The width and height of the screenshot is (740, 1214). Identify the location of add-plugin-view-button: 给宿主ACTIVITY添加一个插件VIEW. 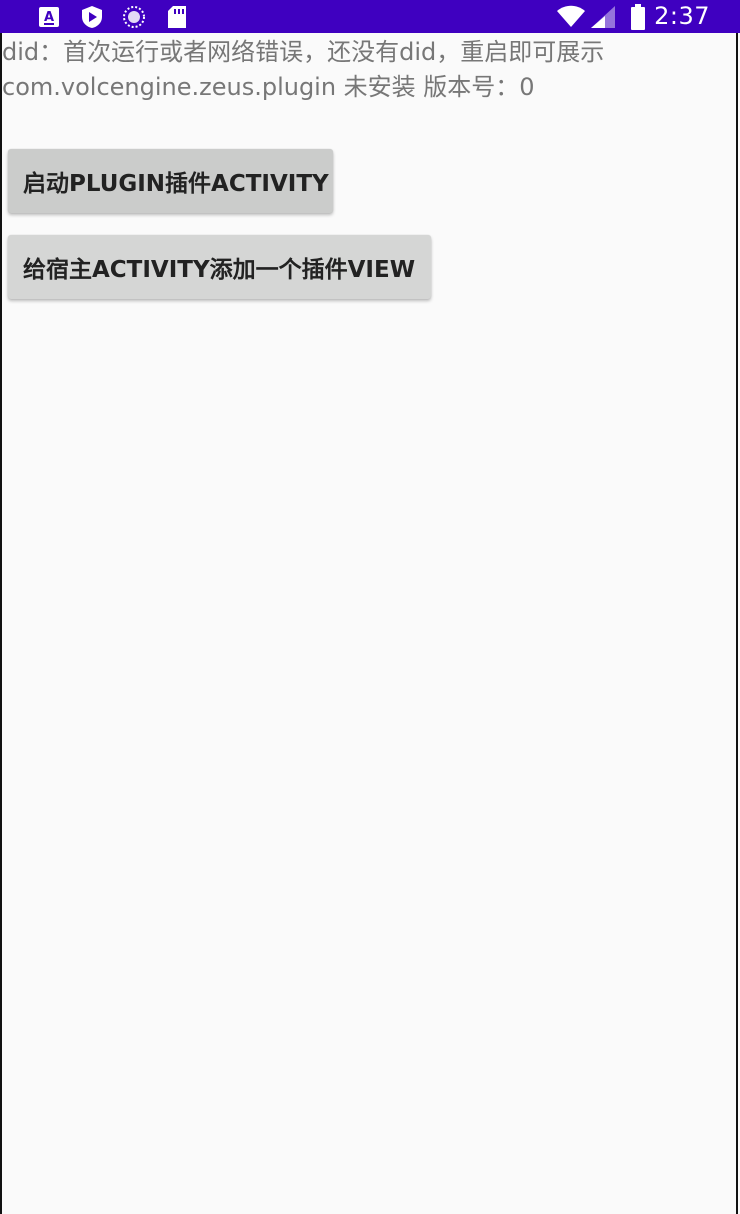
(219, 267).